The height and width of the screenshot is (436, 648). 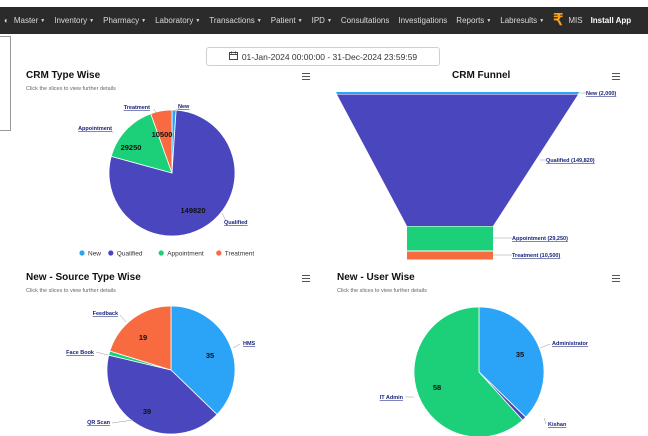 I want to click on source-type-callout-feedback: Feedback, so click(x=106, y=314).